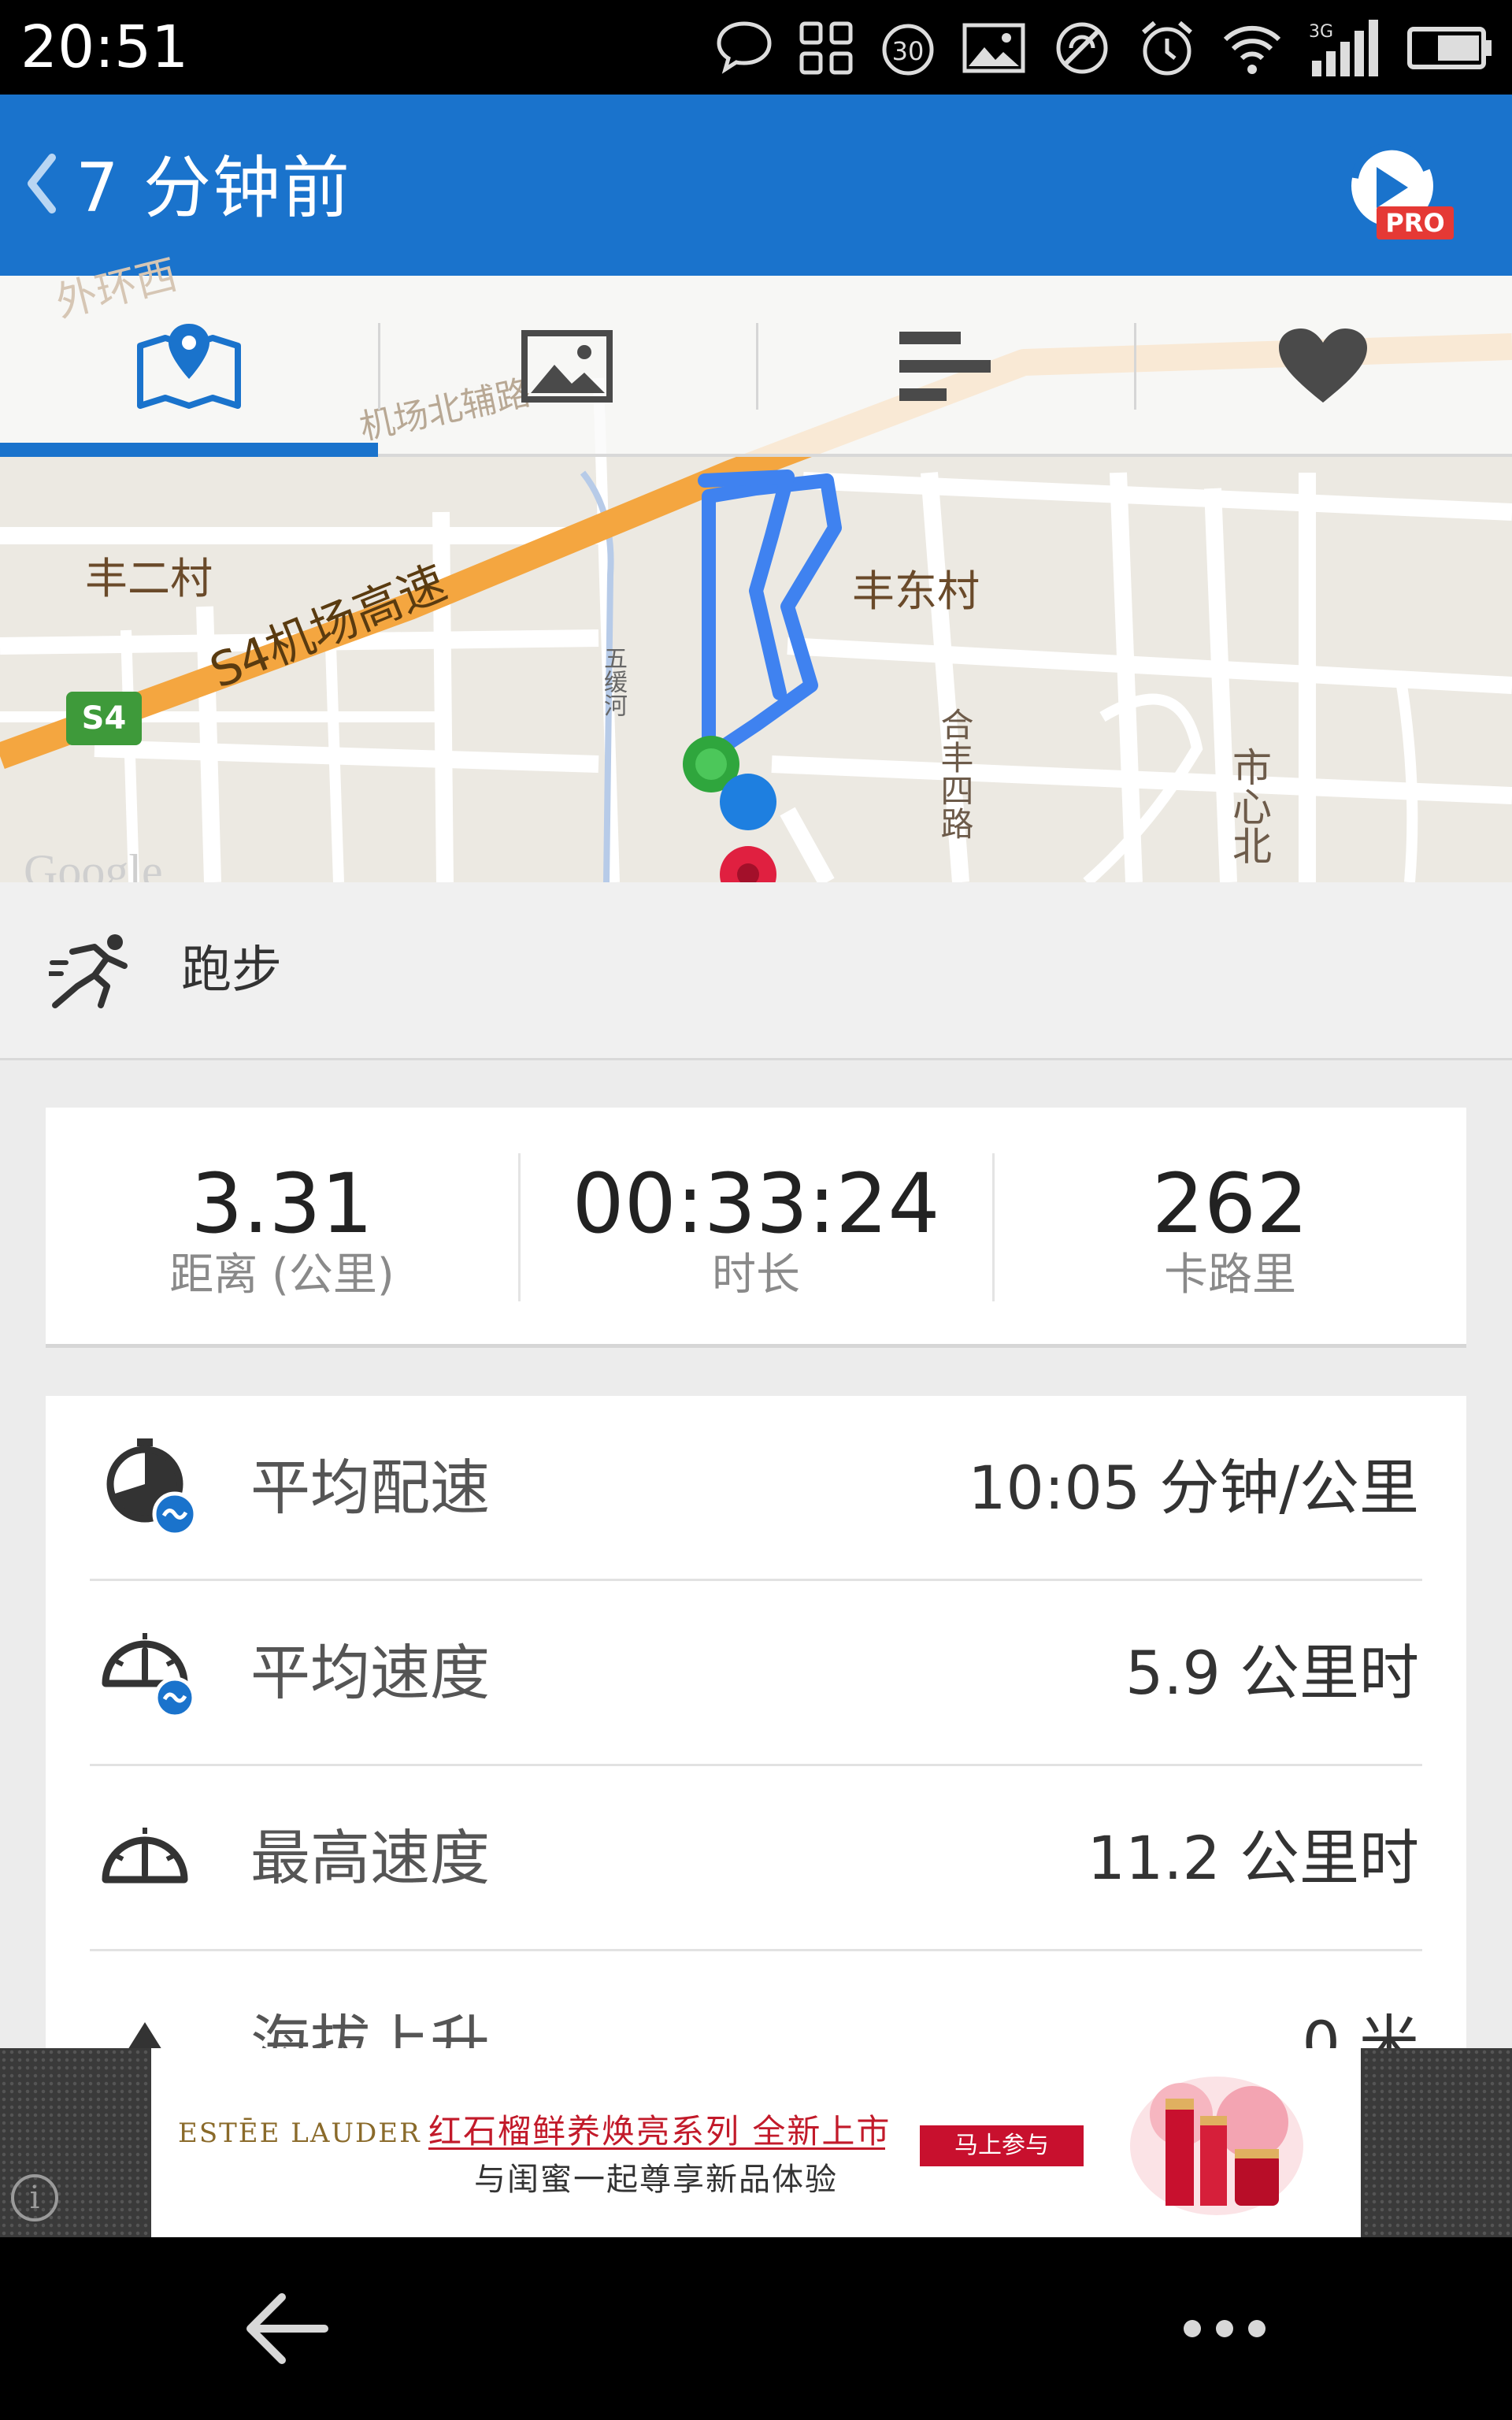 The height and width of the screenshot is (2420, 1512). I want to click on tab-photos, so click(567, 366).